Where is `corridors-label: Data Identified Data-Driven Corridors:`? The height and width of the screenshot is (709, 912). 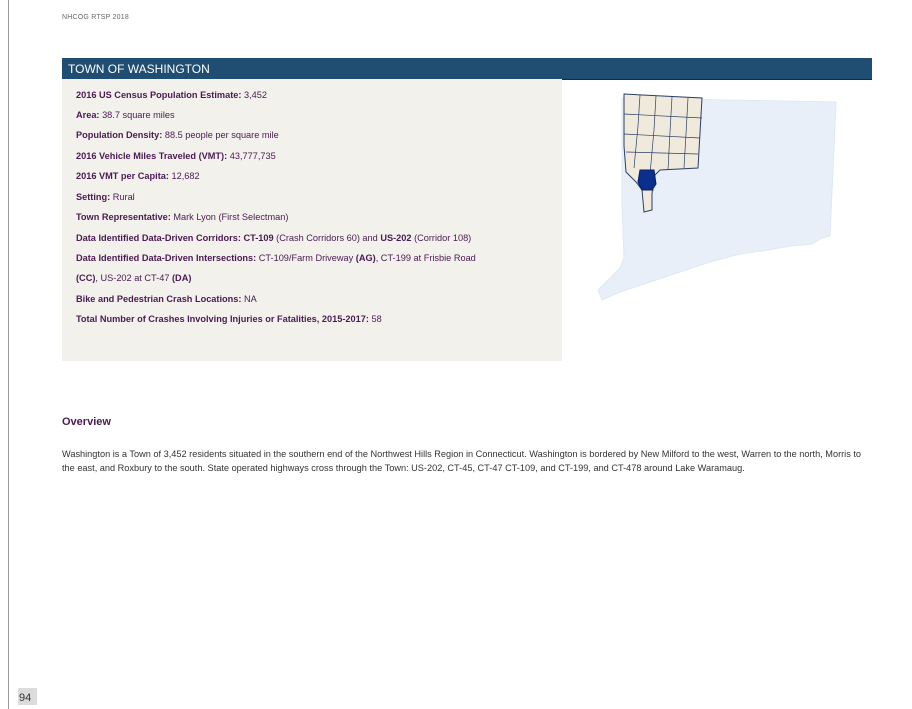 corridors-label: Data Identified Data-Driven Corridors: is located at coordinates (158, 238).